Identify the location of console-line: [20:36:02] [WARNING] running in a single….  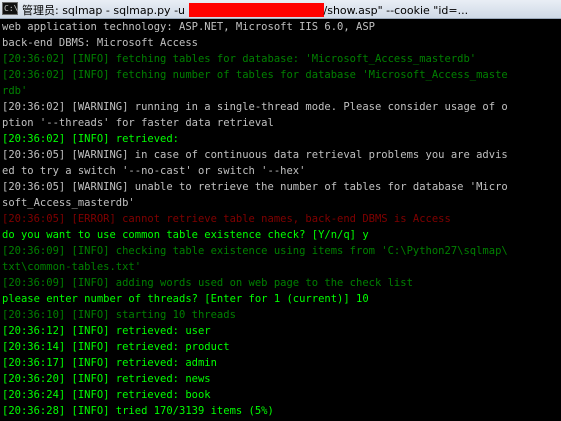
(255, 107).